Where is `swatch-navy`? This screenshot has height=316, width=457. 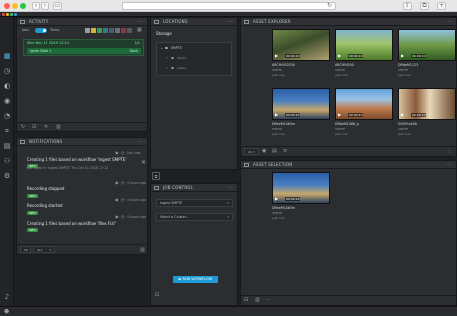 swatch-navy is located at coordinates (111, 30).